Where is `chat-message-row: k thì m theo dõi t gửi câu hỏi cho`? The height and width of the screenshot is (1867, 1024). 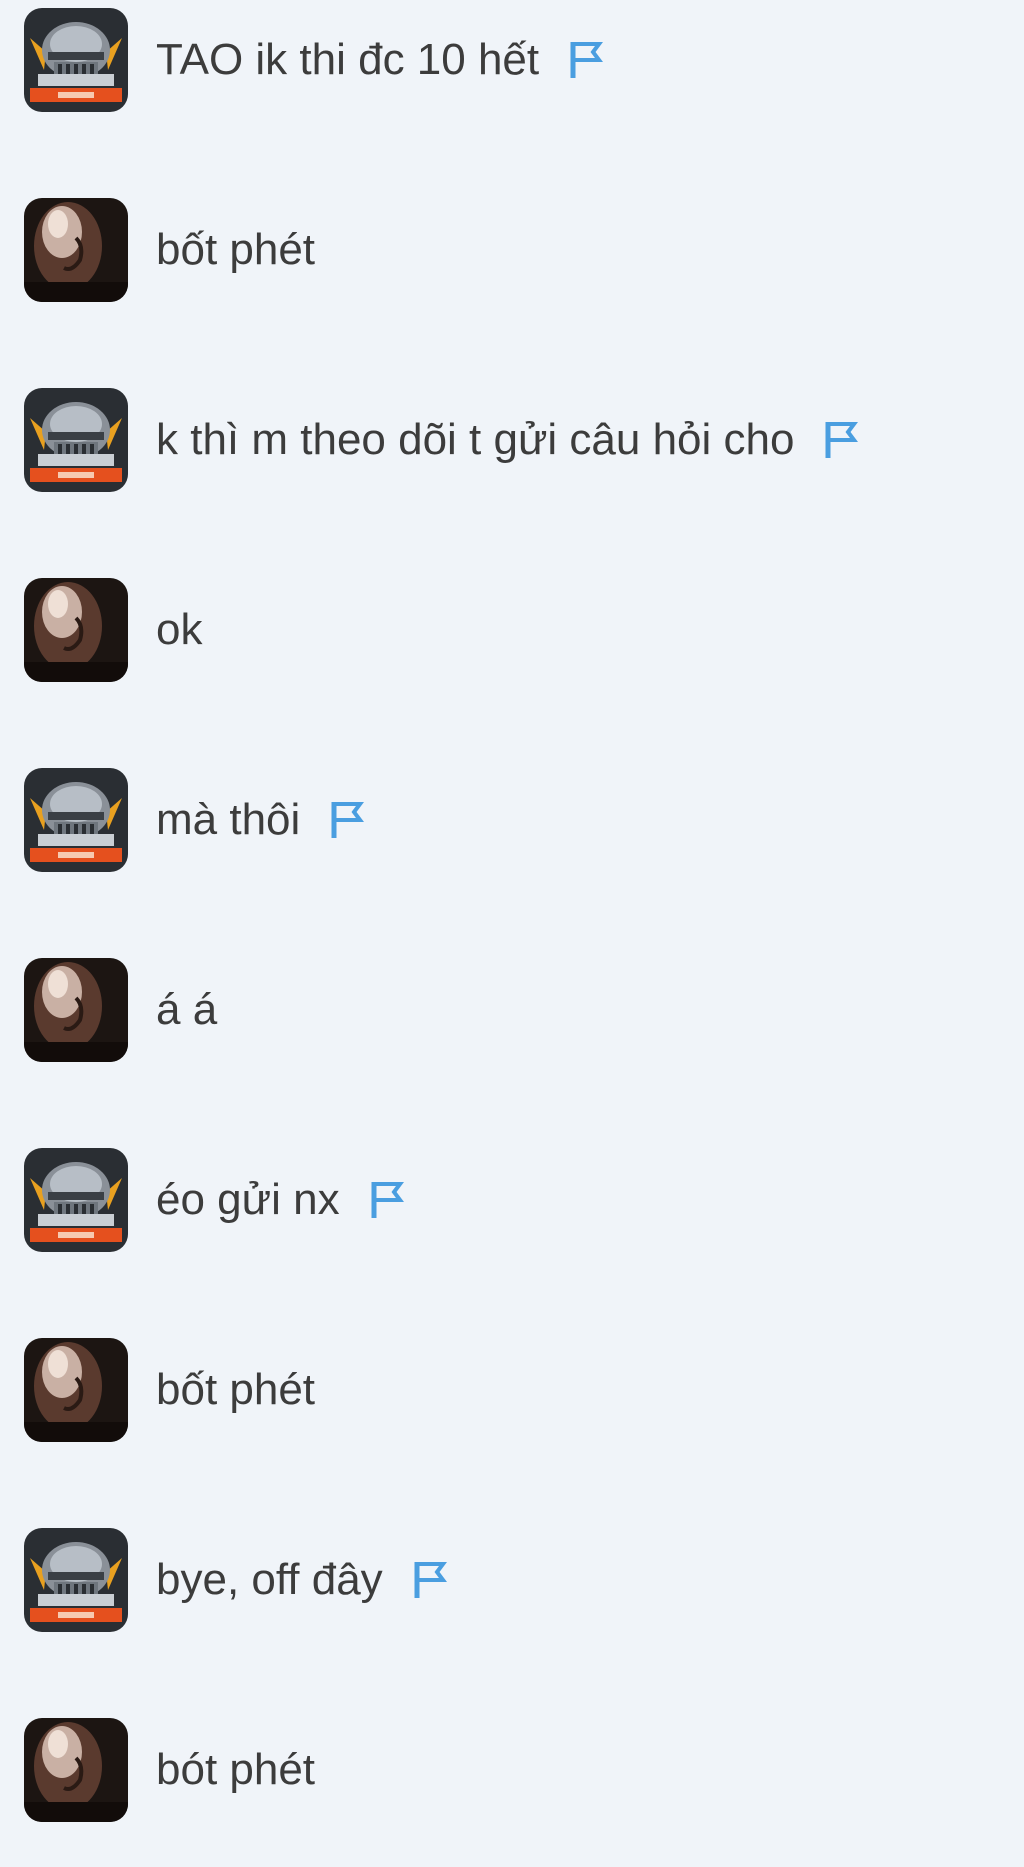
chat-message-row: k thì m theo dõi t gửi câu hỏi cho is located at coordinates (512, 440).